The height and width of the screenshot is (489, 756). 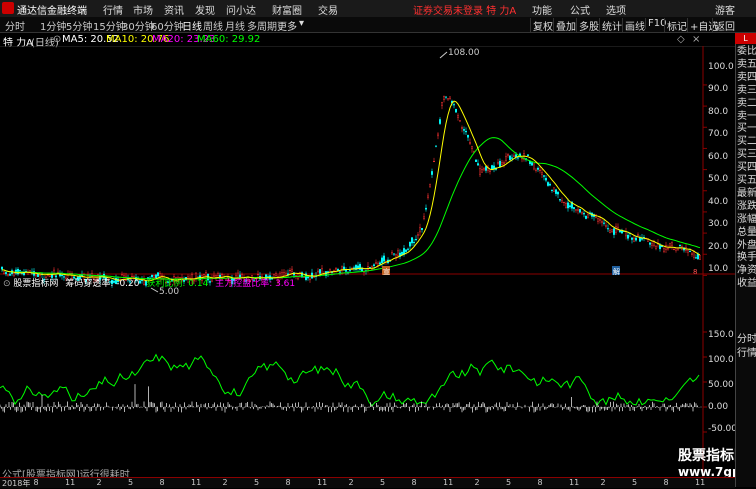 I want to click on side-panel-item: 买三, so click(x=746, y=154).